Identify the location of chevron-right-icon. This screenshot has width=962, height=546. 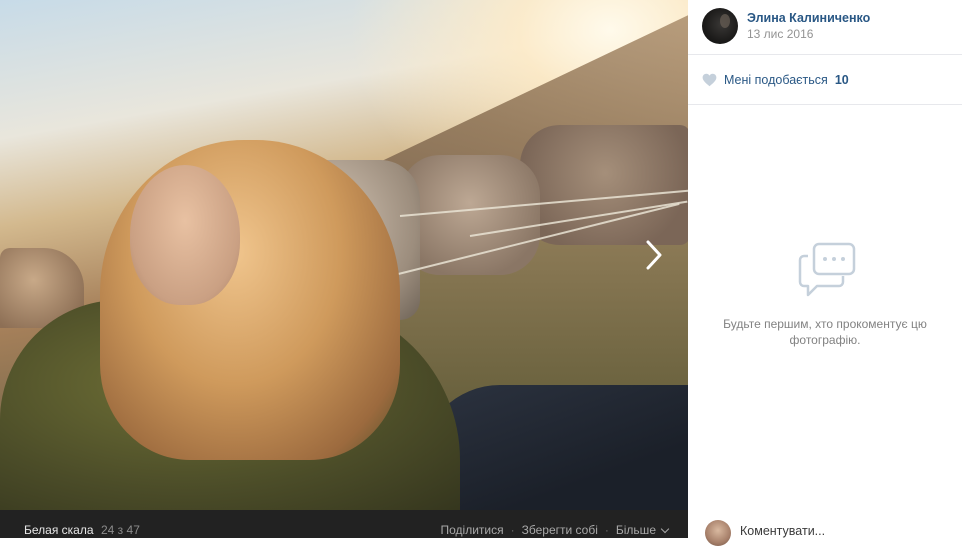
(654, 255).